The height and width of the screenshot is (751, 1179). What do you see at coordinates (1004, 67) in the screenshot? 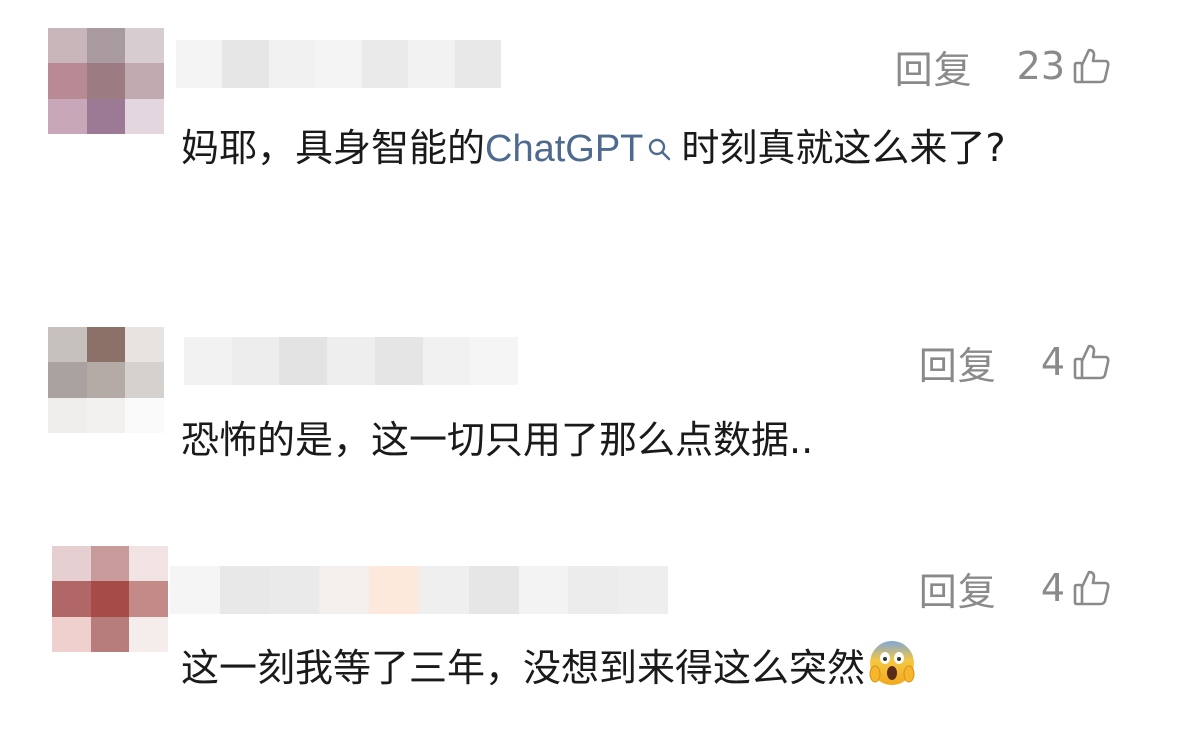
I see `comment-actions: 回复 23` at bounding box center [1004, 67].